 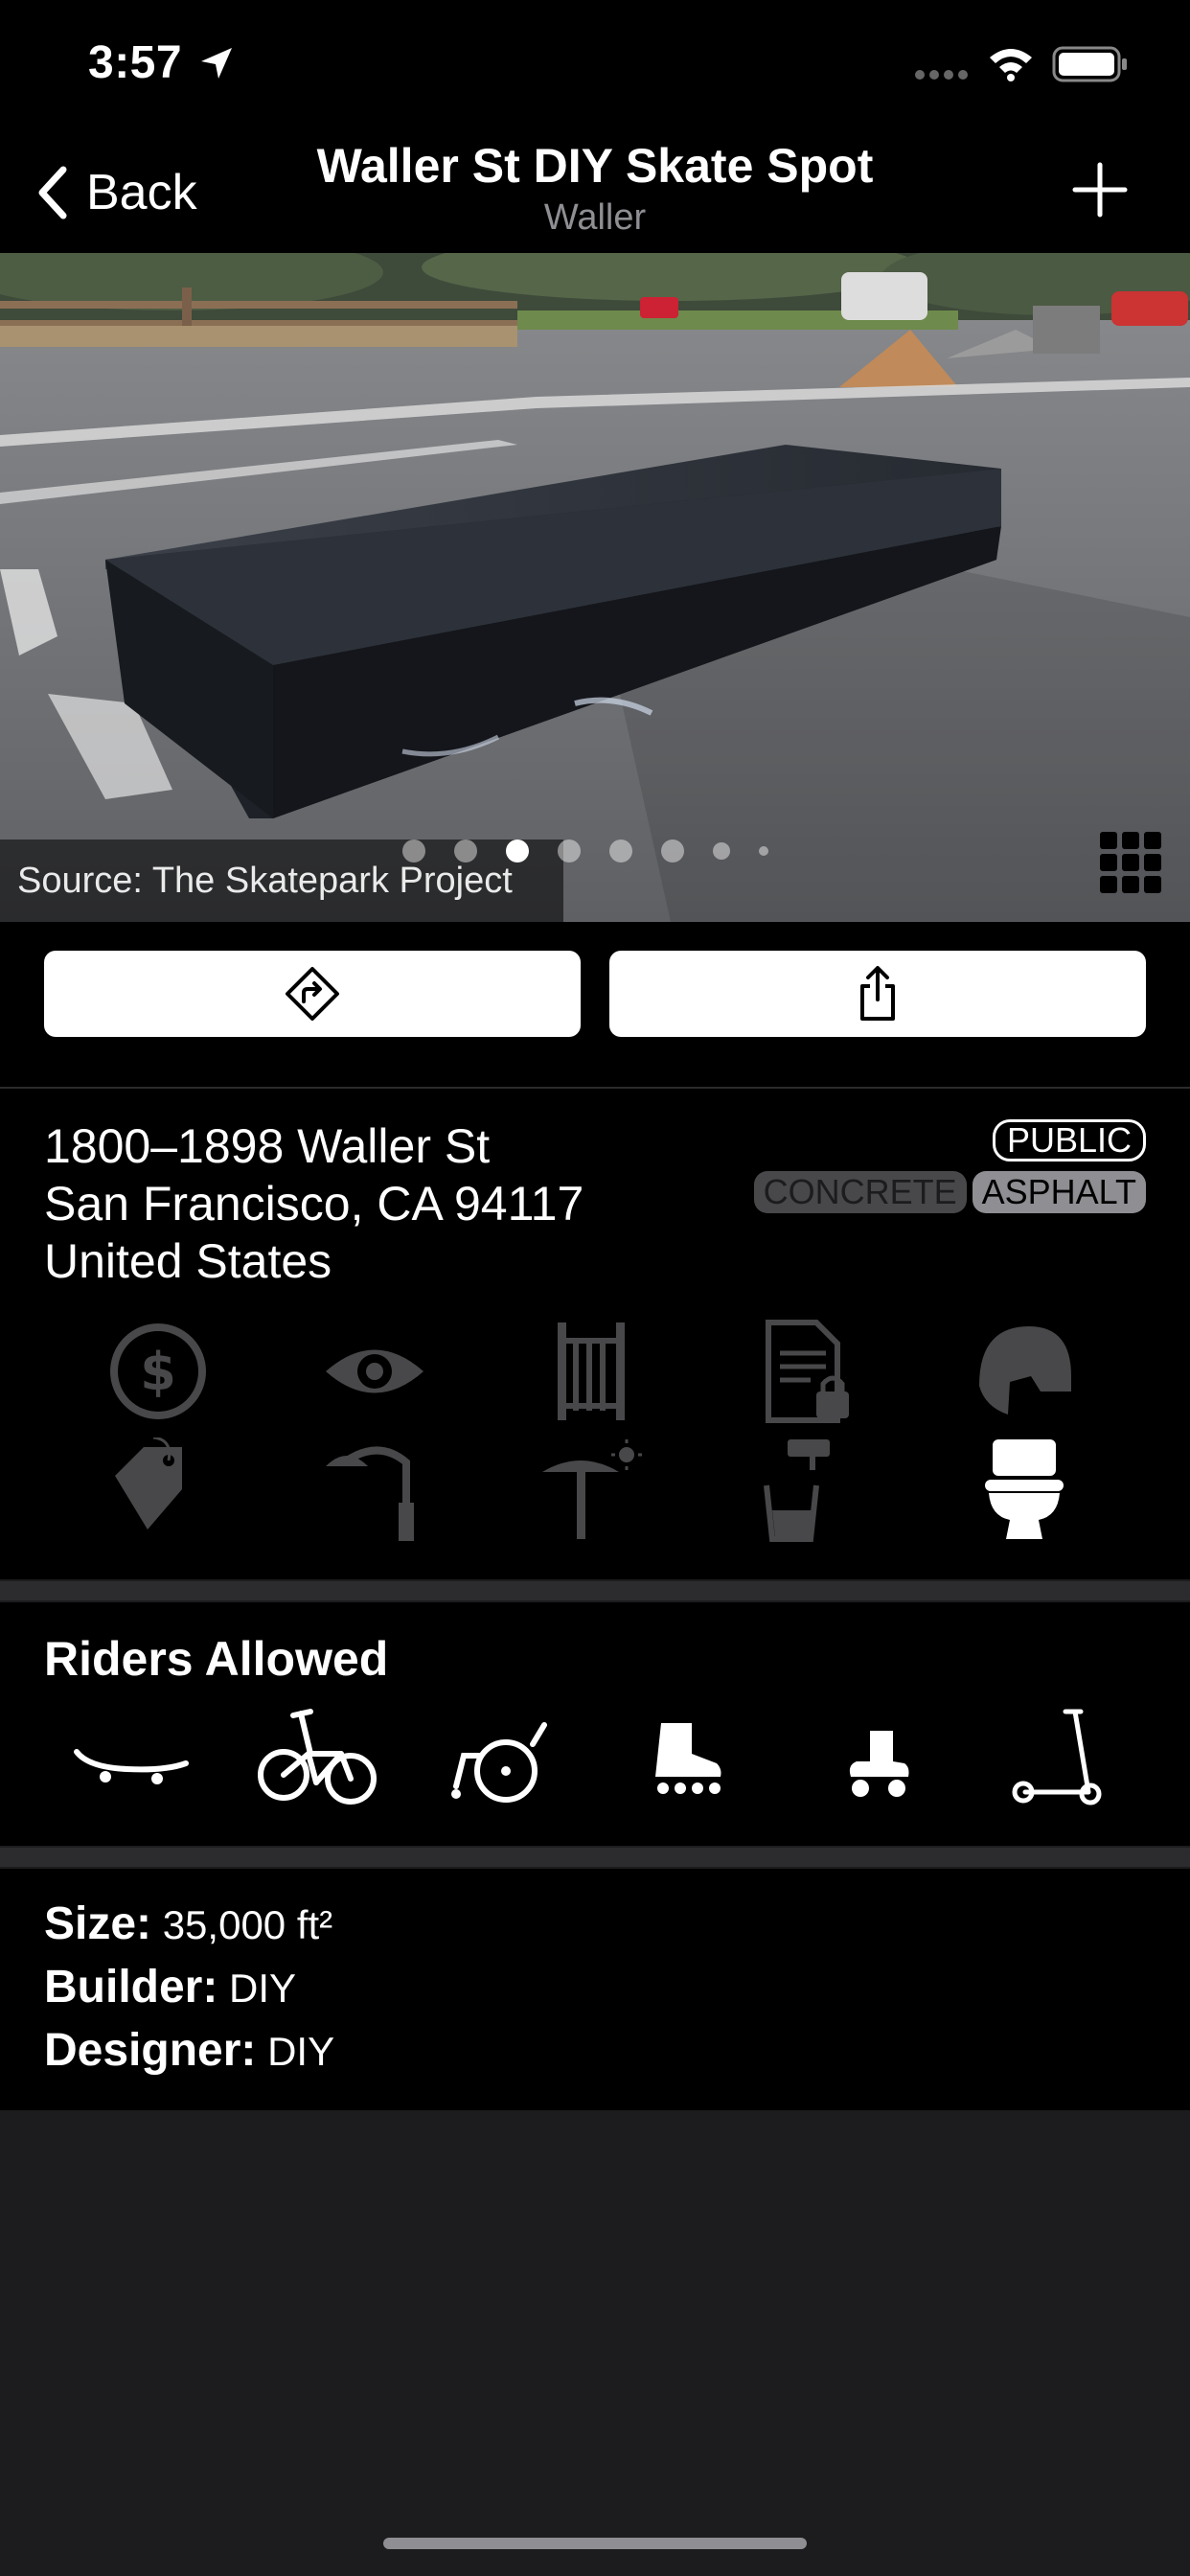 What do you see at coordinates (942, 75) in the screenshot?
I see `signal-icon` at bounding box center [942, 75].